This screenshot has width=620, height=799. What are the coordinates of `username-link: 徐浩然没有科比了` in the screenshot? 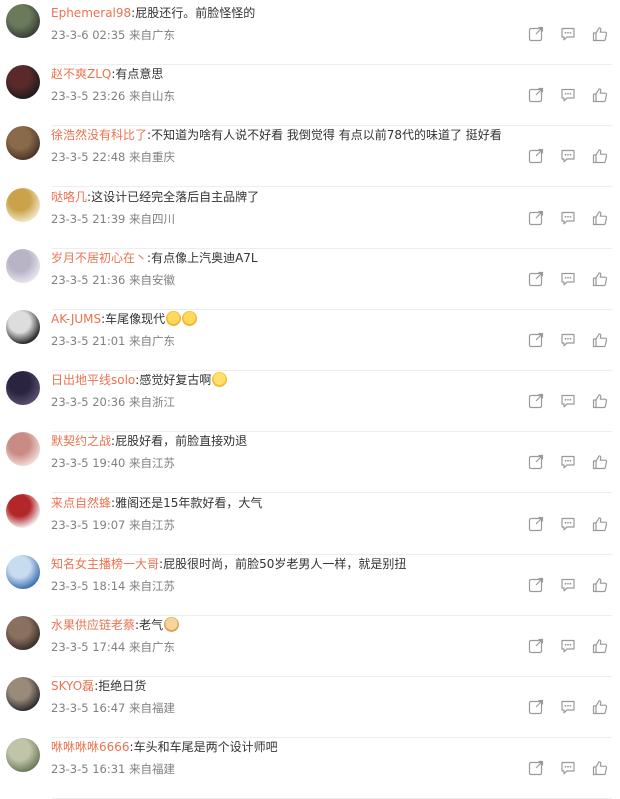 It's located at (99, 135).